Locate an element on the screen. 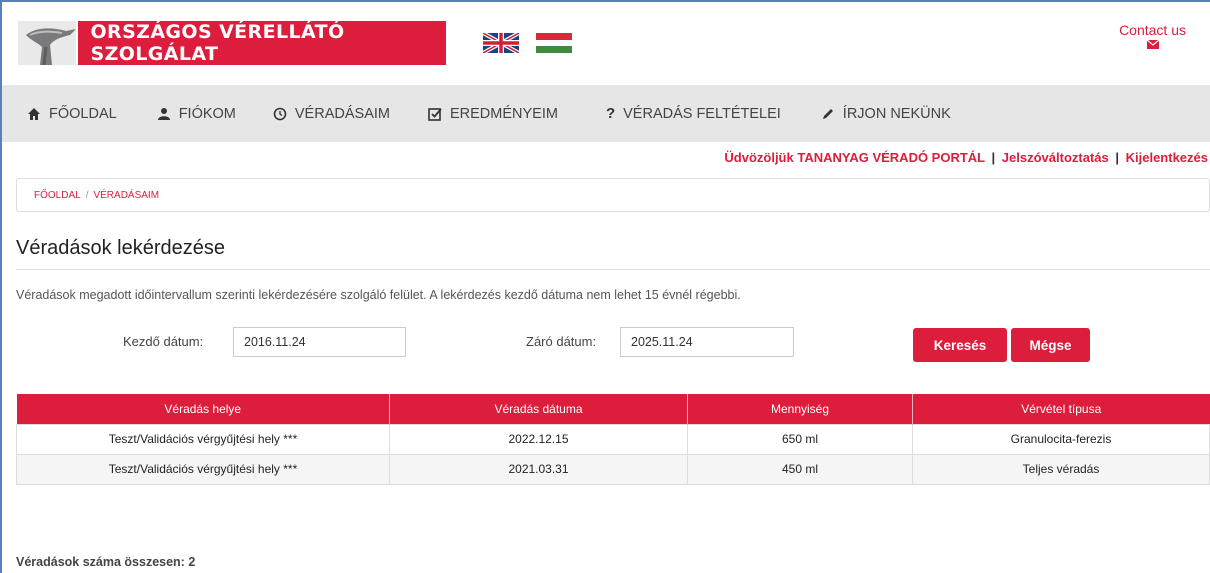  contact-us-link: Contact us is located at coordinates (1152, 35).